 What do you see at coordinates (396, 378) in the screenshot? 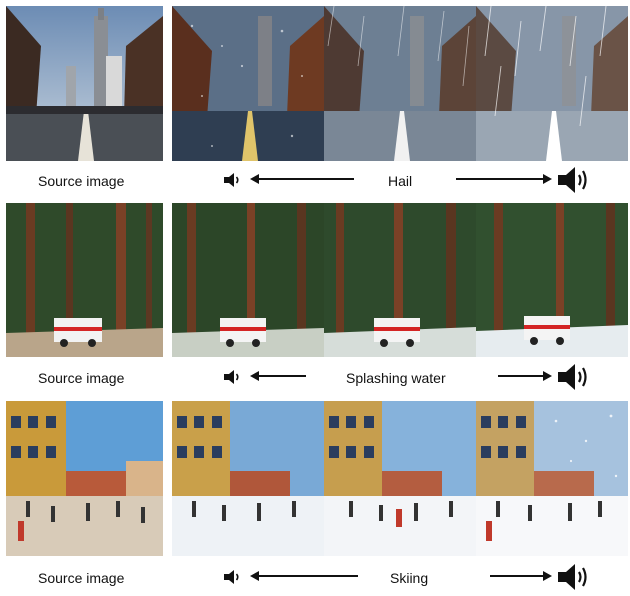
I see `effect-label-splashing-water: Splashing water` at bounding box center [396, 378].